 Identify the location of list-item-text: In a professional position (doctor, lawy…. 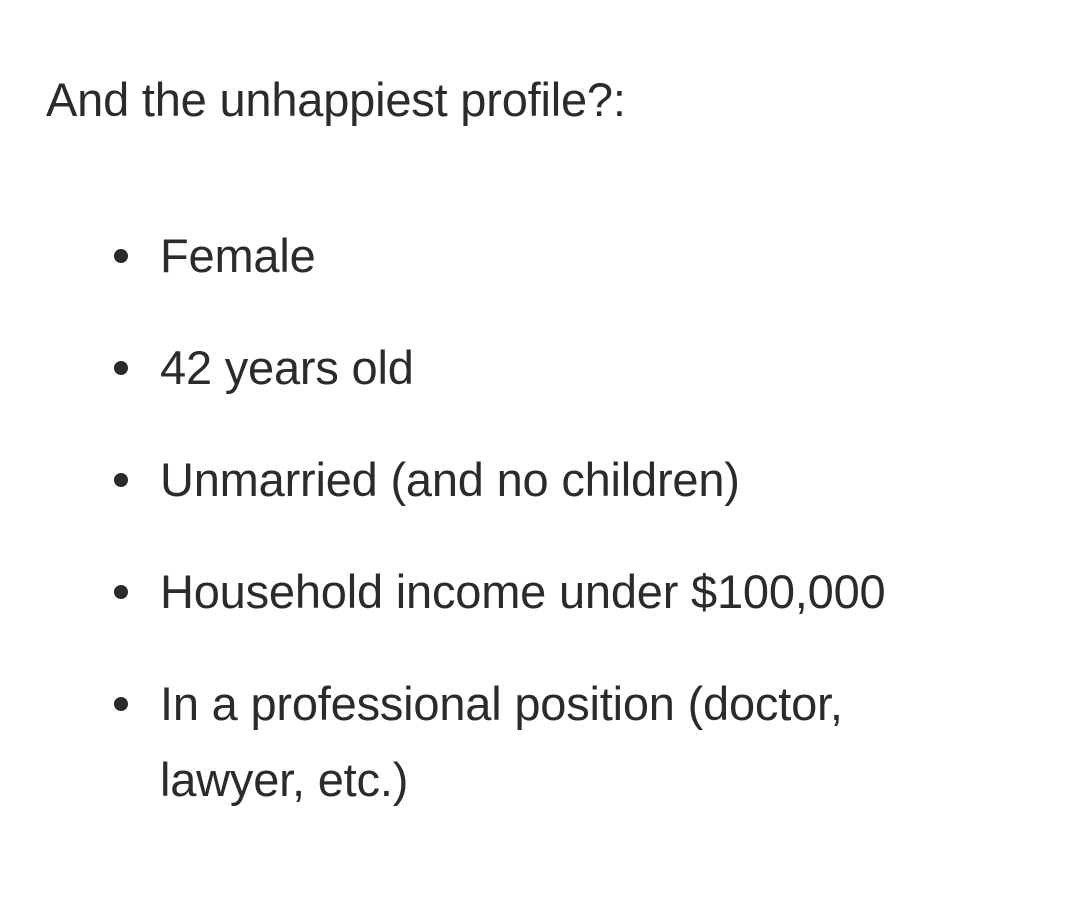
(501, 741).